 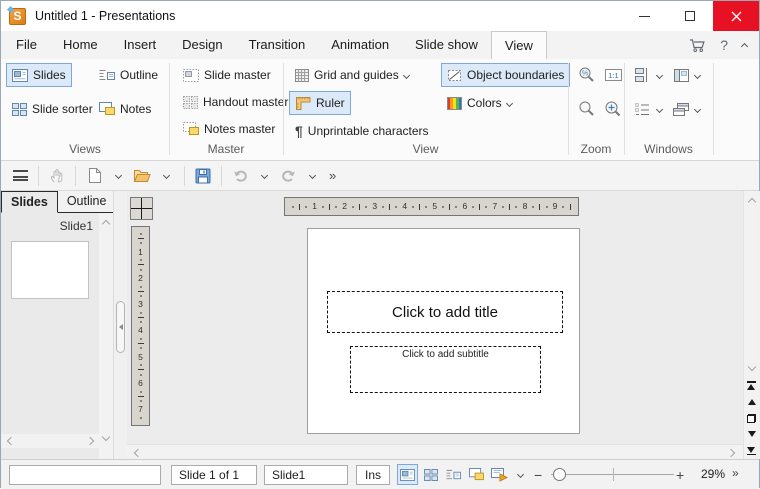 What do you see at coordinates (559, 474) in the screenshot?
I see `zoom-slider-thumb` at bounding box center [559, 474].